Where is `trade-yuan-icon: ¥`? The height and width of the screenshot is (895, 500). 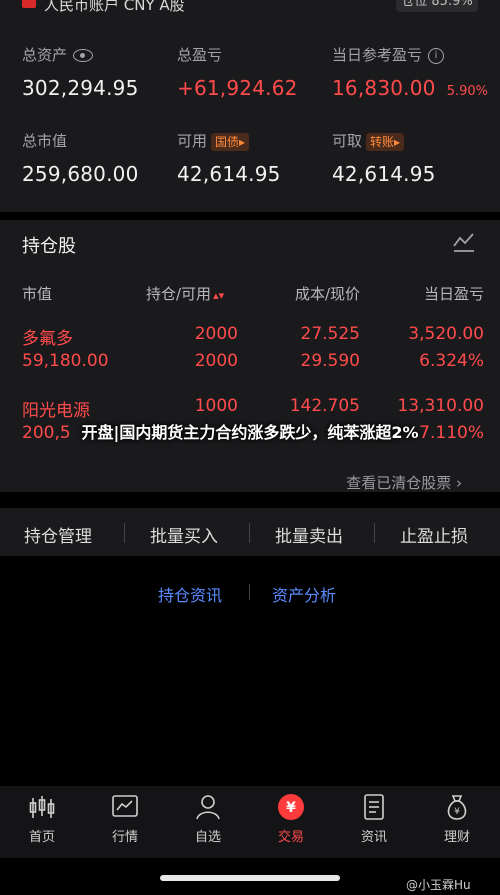
trade-yuan-icon: ¥ is located at coordinates (291, 807).